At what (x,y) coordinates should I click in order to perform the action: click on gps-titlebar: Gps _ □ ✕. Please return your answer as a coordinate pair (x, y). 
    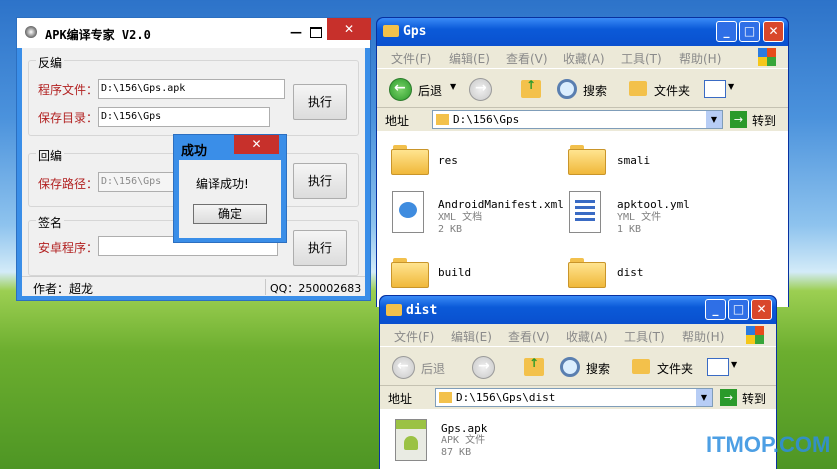
    Looking at the image, I should click on (582, 32).